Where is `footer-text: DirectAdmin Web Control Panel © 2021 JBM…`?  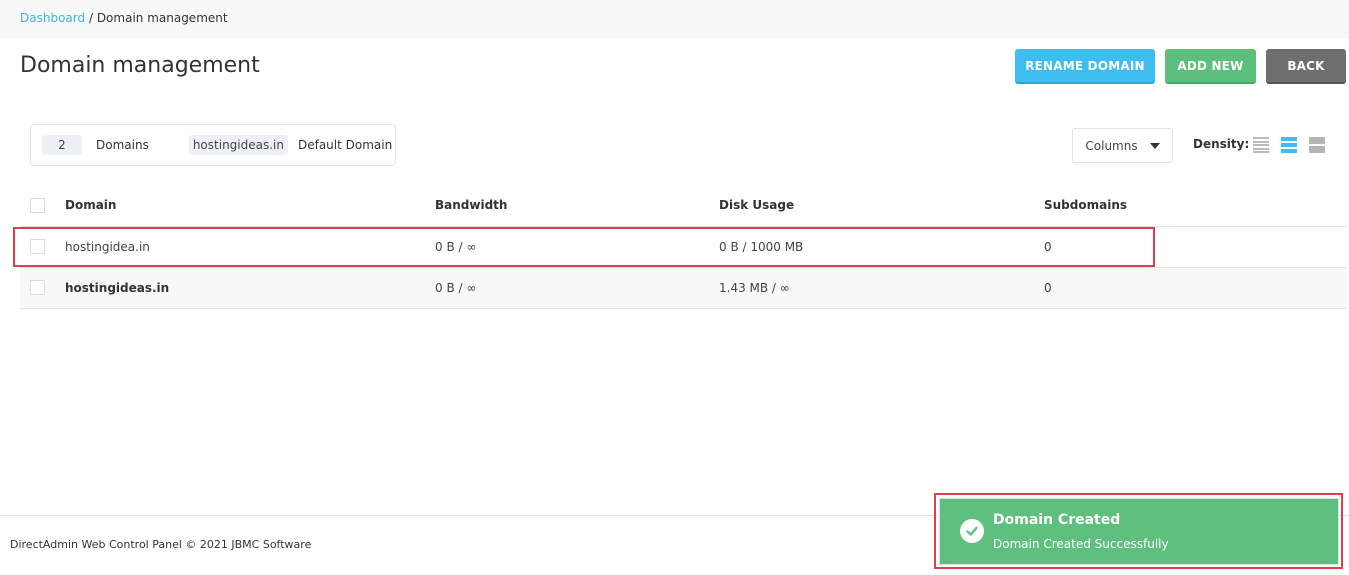
footer-text: DirectAdmin Web Control Panel © 2021 JBM… is located at coordinates (161, 544).